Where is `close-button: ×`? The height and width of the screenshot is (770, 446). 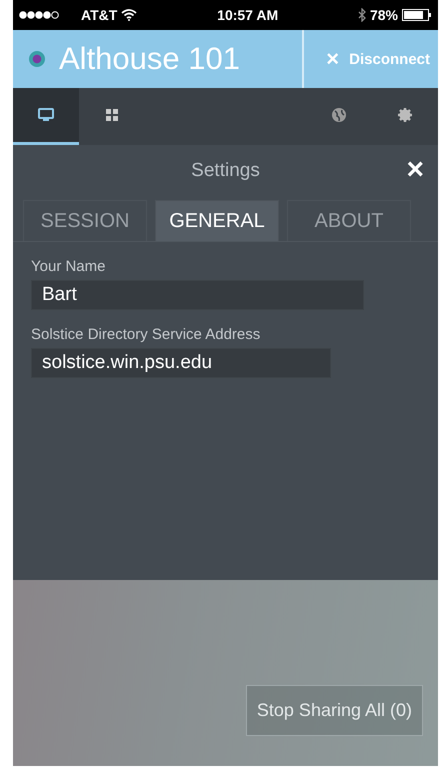 close-button: × is located at coordinates (415, 170).